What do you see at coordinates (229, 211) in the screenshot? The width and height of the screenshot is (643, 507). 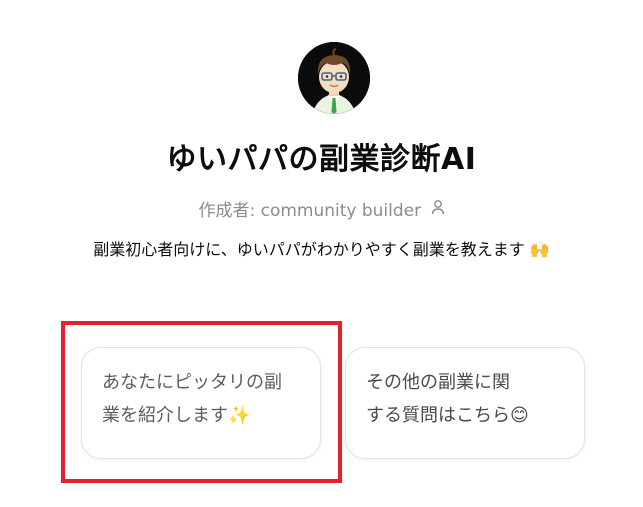 I see `author-prefix: 作成者:` at bounding box center [229, 211].